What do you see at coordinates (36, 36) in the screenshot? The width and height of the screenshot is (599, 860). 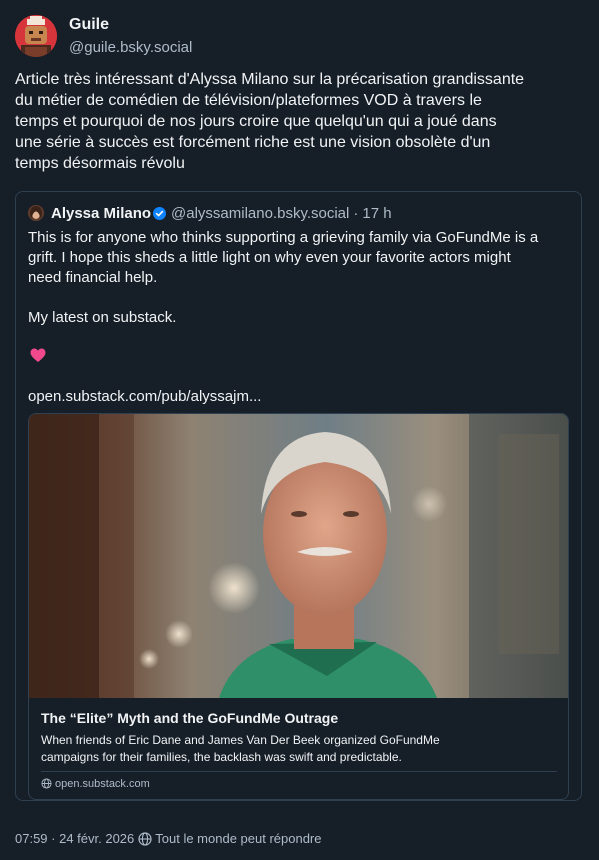 I see `author-avatar` at bounding box center [36, 36].